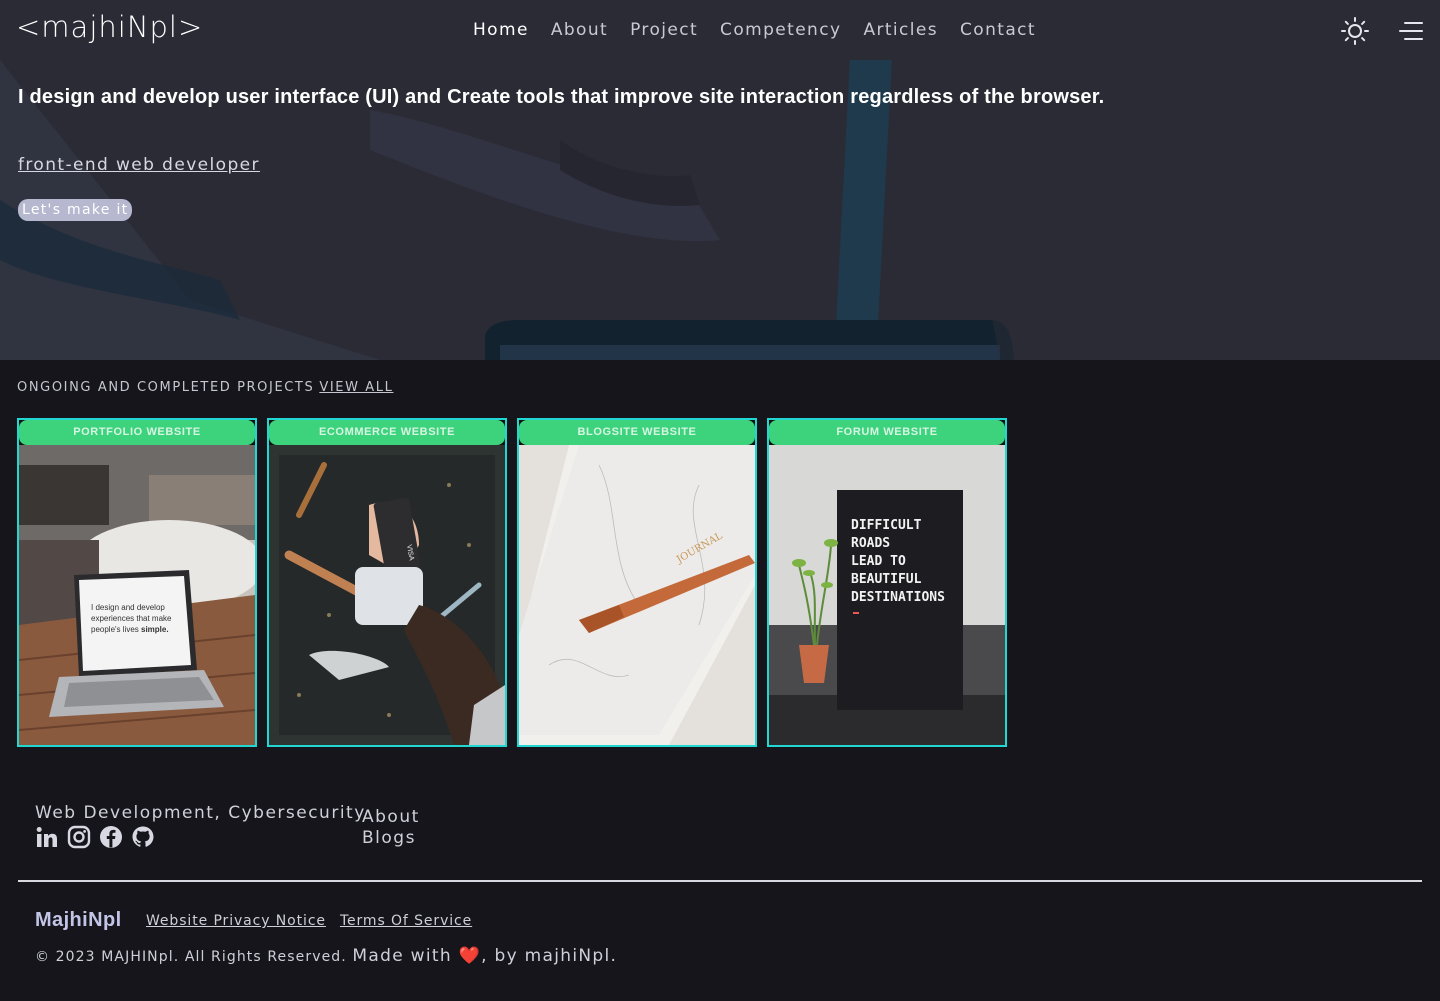  I want to click on project-label: ECOMMERCE WEBSITE, so click(387, 432).